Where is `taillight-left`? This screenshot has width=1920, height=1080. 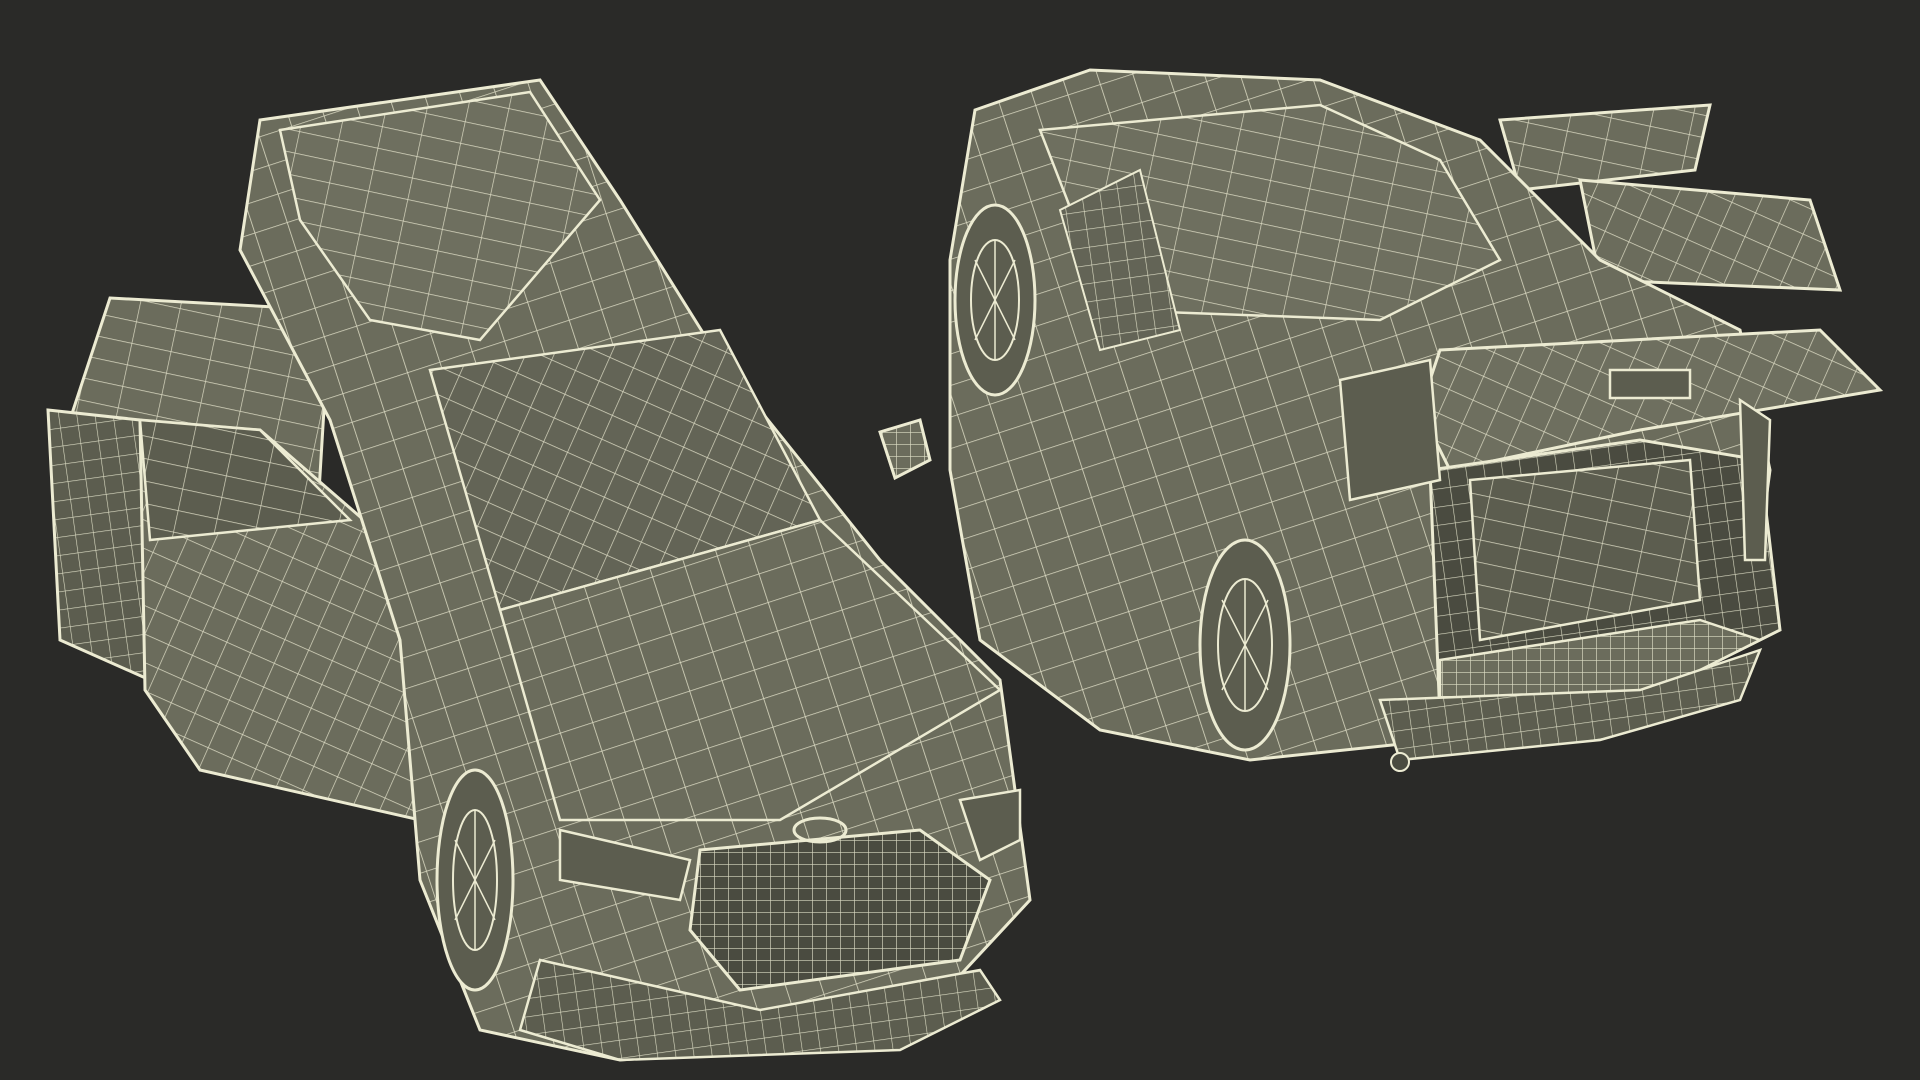 taillight-left is located at coordinates (1390, 430).